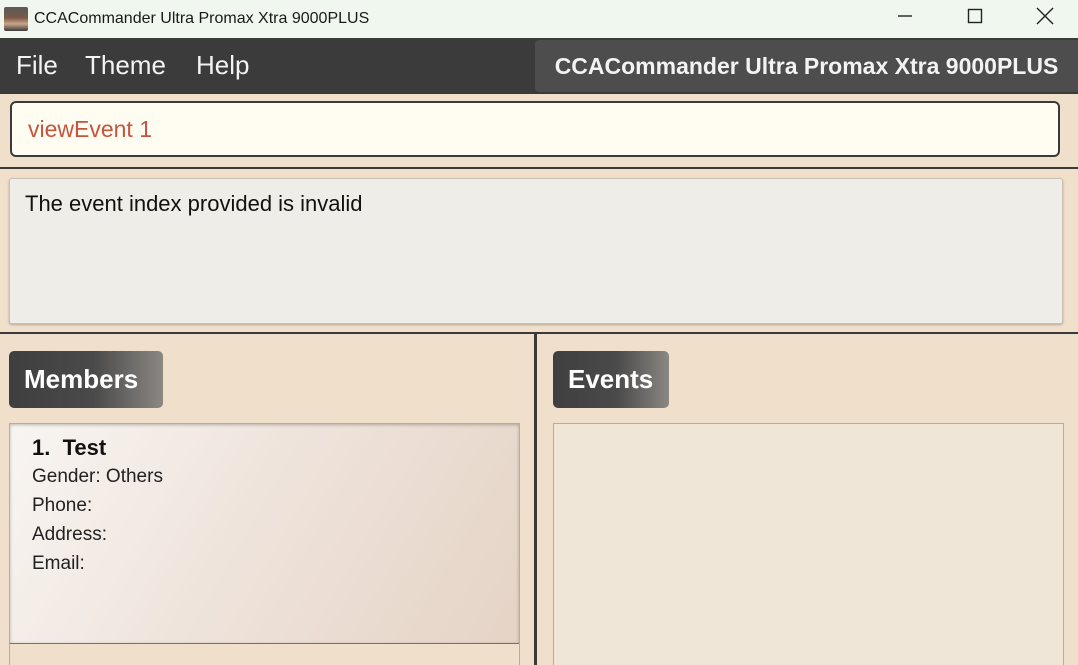 The width and height of the screenshot is (1078, 665). Describe the element at coordinates (62, 505) in the screenshot. I see `member-phone: Phone:` at that location.